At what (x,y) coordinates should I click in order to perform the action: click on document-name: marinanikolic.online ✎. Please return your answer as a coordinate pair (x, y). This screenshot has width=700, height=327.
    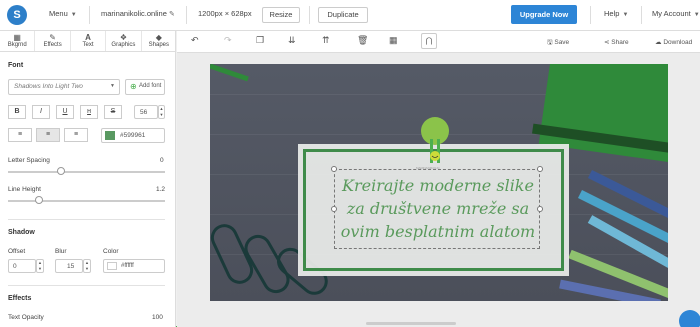
    Looking at the image, I should click on (138, 13).